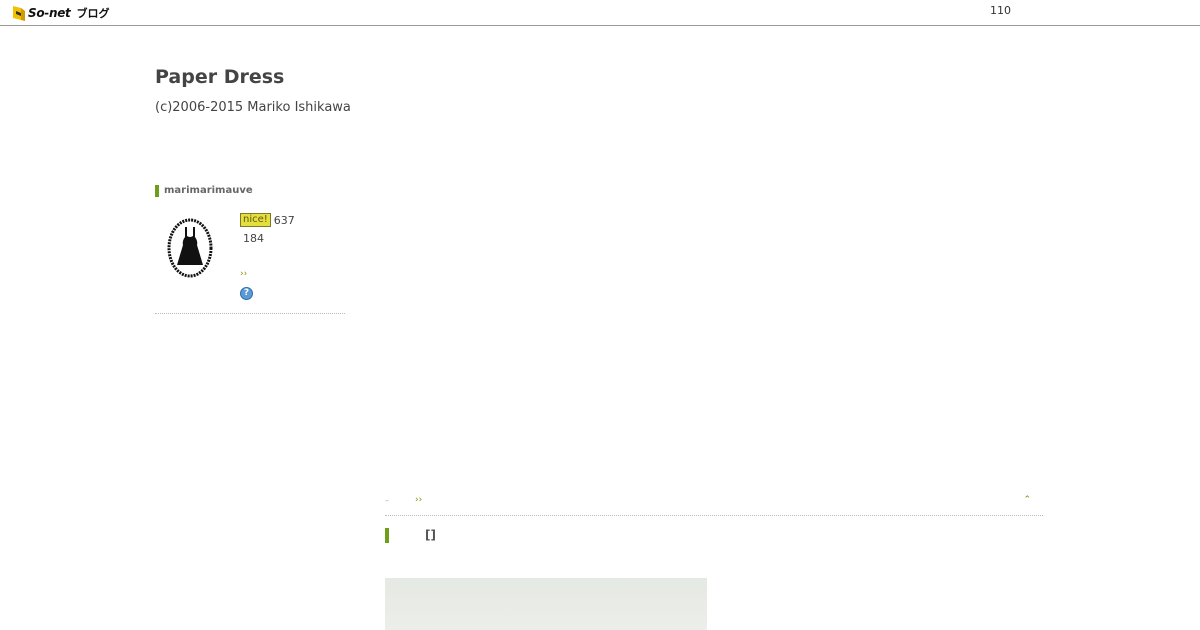 The height and width of the screenshot is (630, 1200). I want to click on entry-image, so click(546, 604).